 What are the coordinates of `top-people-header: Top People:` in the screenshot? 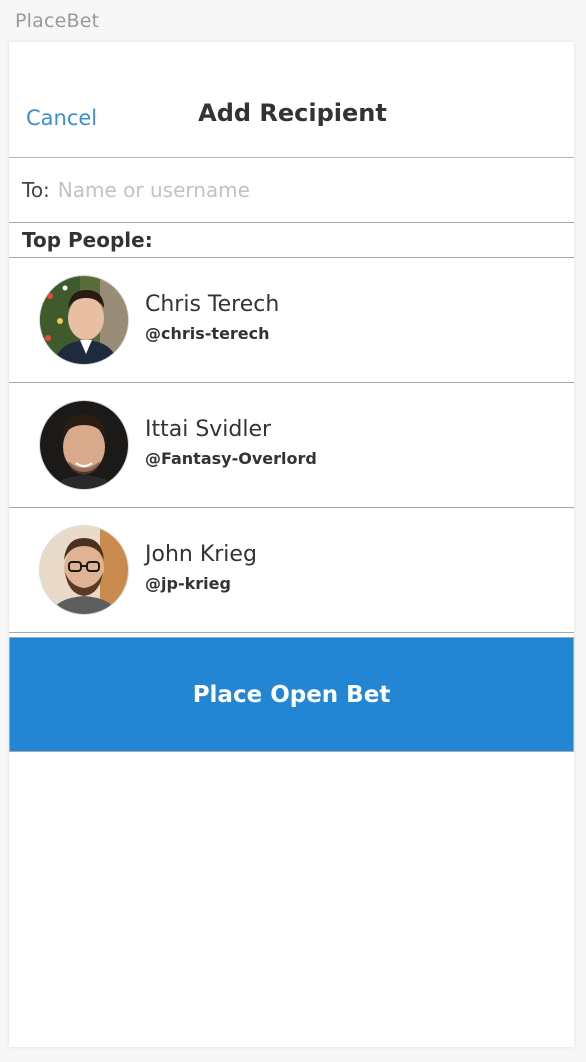 It's located at (291, 240).